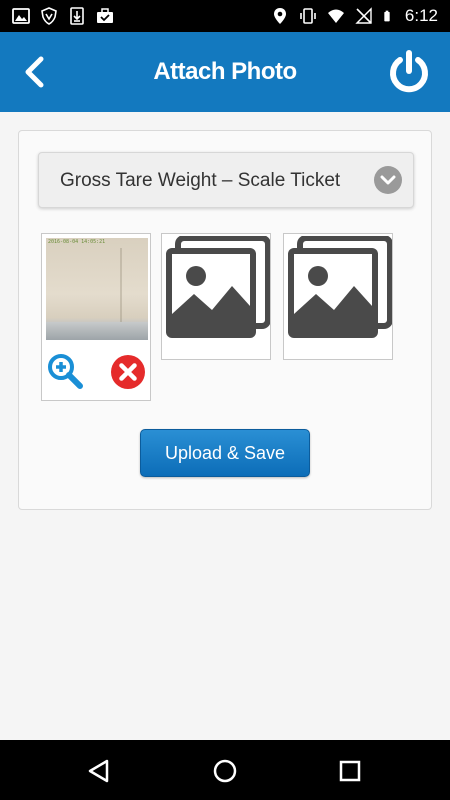  I want to click on briefcase-check-icon, so click(105, 15).